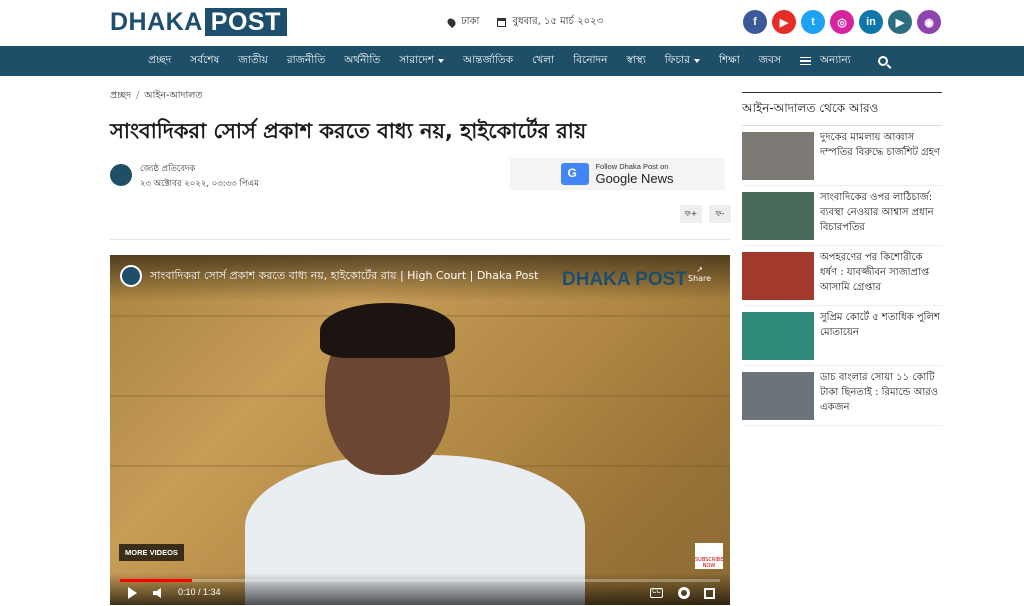 The height and width of the screenshot is (606, 1024). I want to click on breadcrumb: প্রচ্ছদ / আইন-আদালত, so click(156, 96).